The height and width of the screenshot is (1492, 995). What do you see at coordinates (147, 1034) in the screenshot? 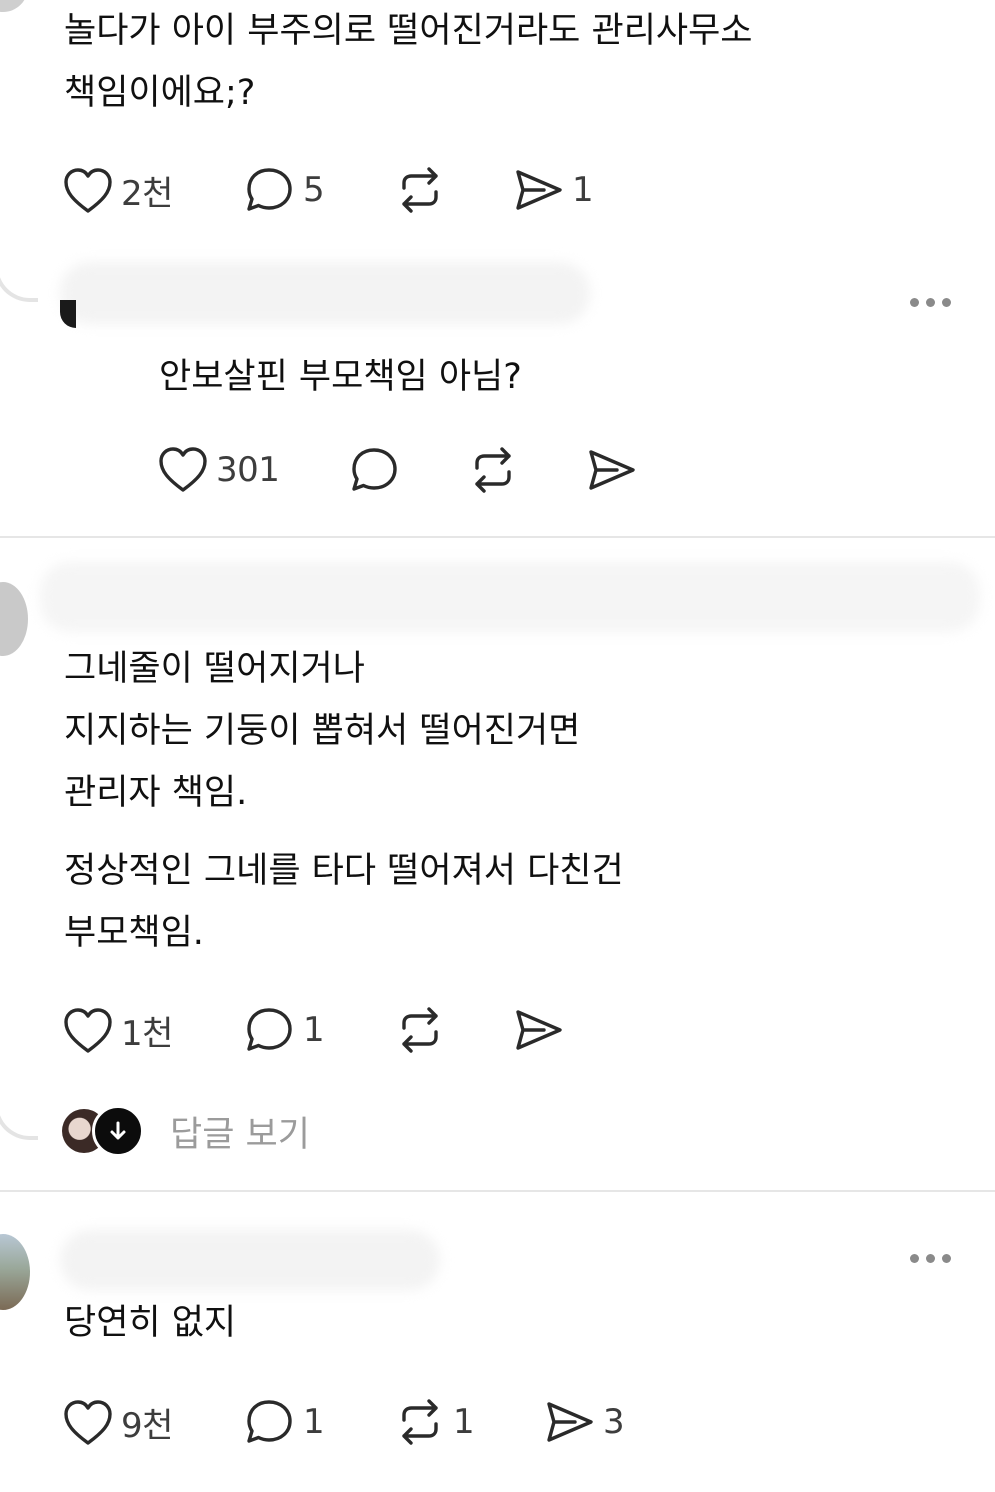
I see `post2-like-count: 1천` at bounding box center [147, 1034].